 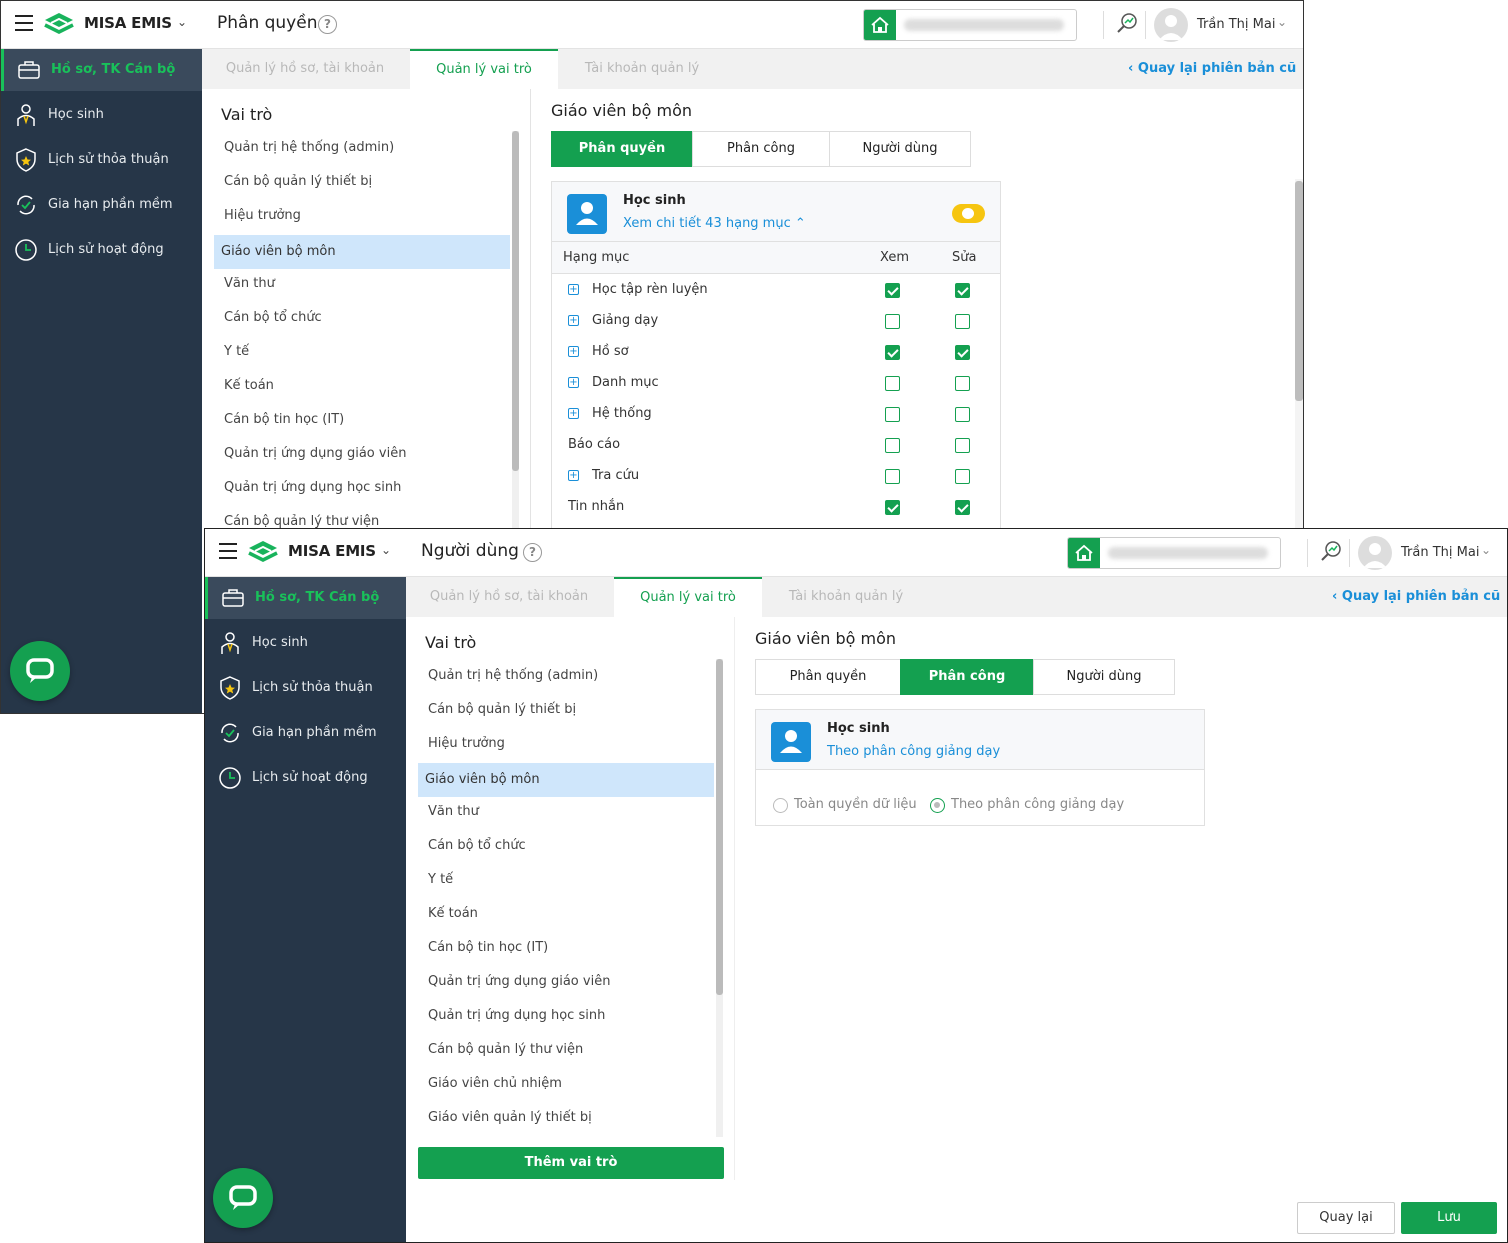 I want to click on role-item: Giáo viên quản lý thiết bị, so click(x=566, y=1118).